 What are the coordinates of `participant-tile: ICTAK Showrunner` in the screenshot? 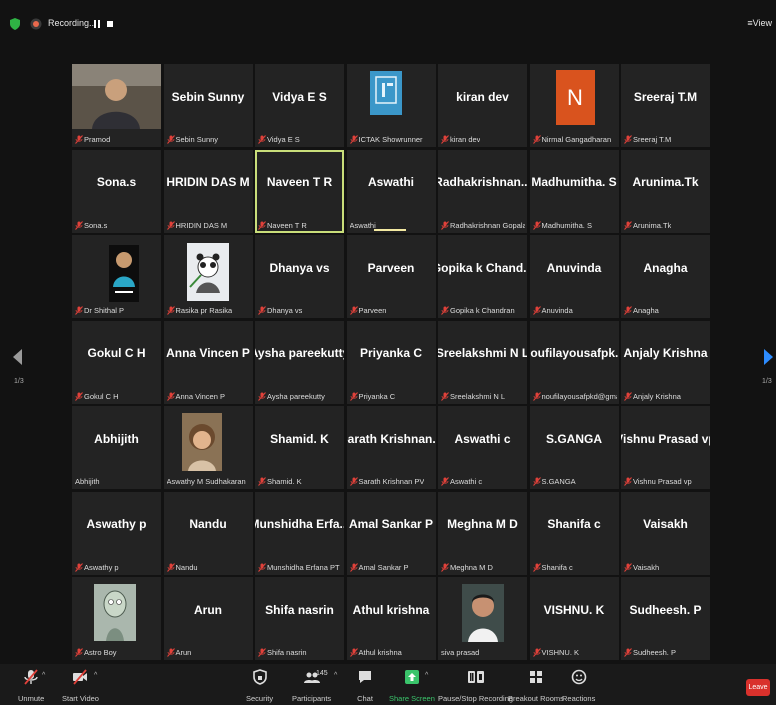 It's located at (391, 105).